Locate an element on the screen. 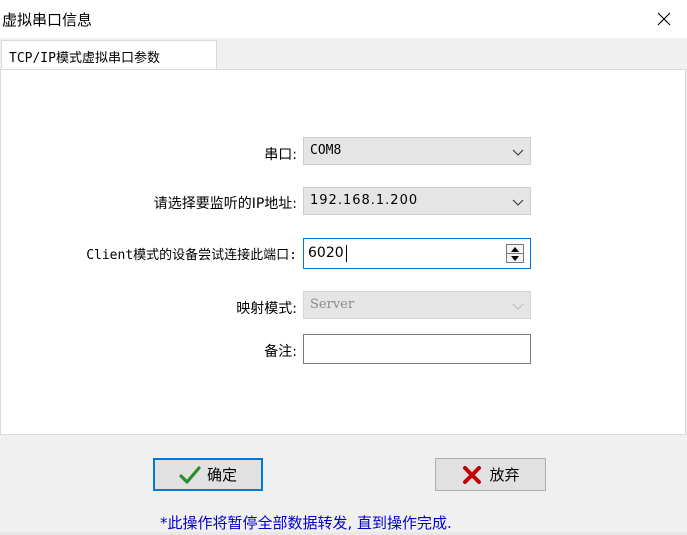 The width and height of the screenshot is (687, 535). operation-note: *此操作将暂停全部数据转发, 直到操作完成. is located at coordinates (306, 523).